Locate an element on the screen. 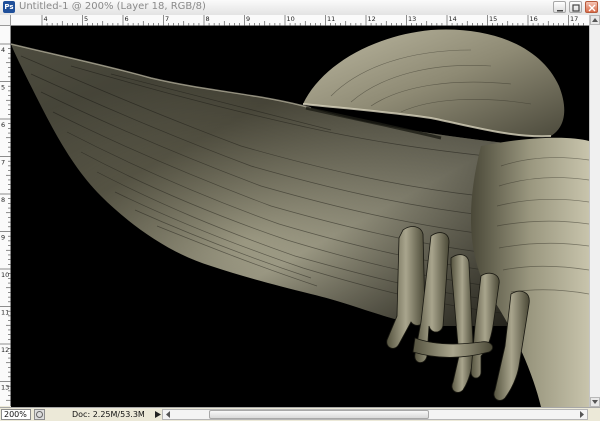 Image resolution: width=600 pixels, height=421 pixels. vertical-scrollbar is located at coordinates (594, 211).